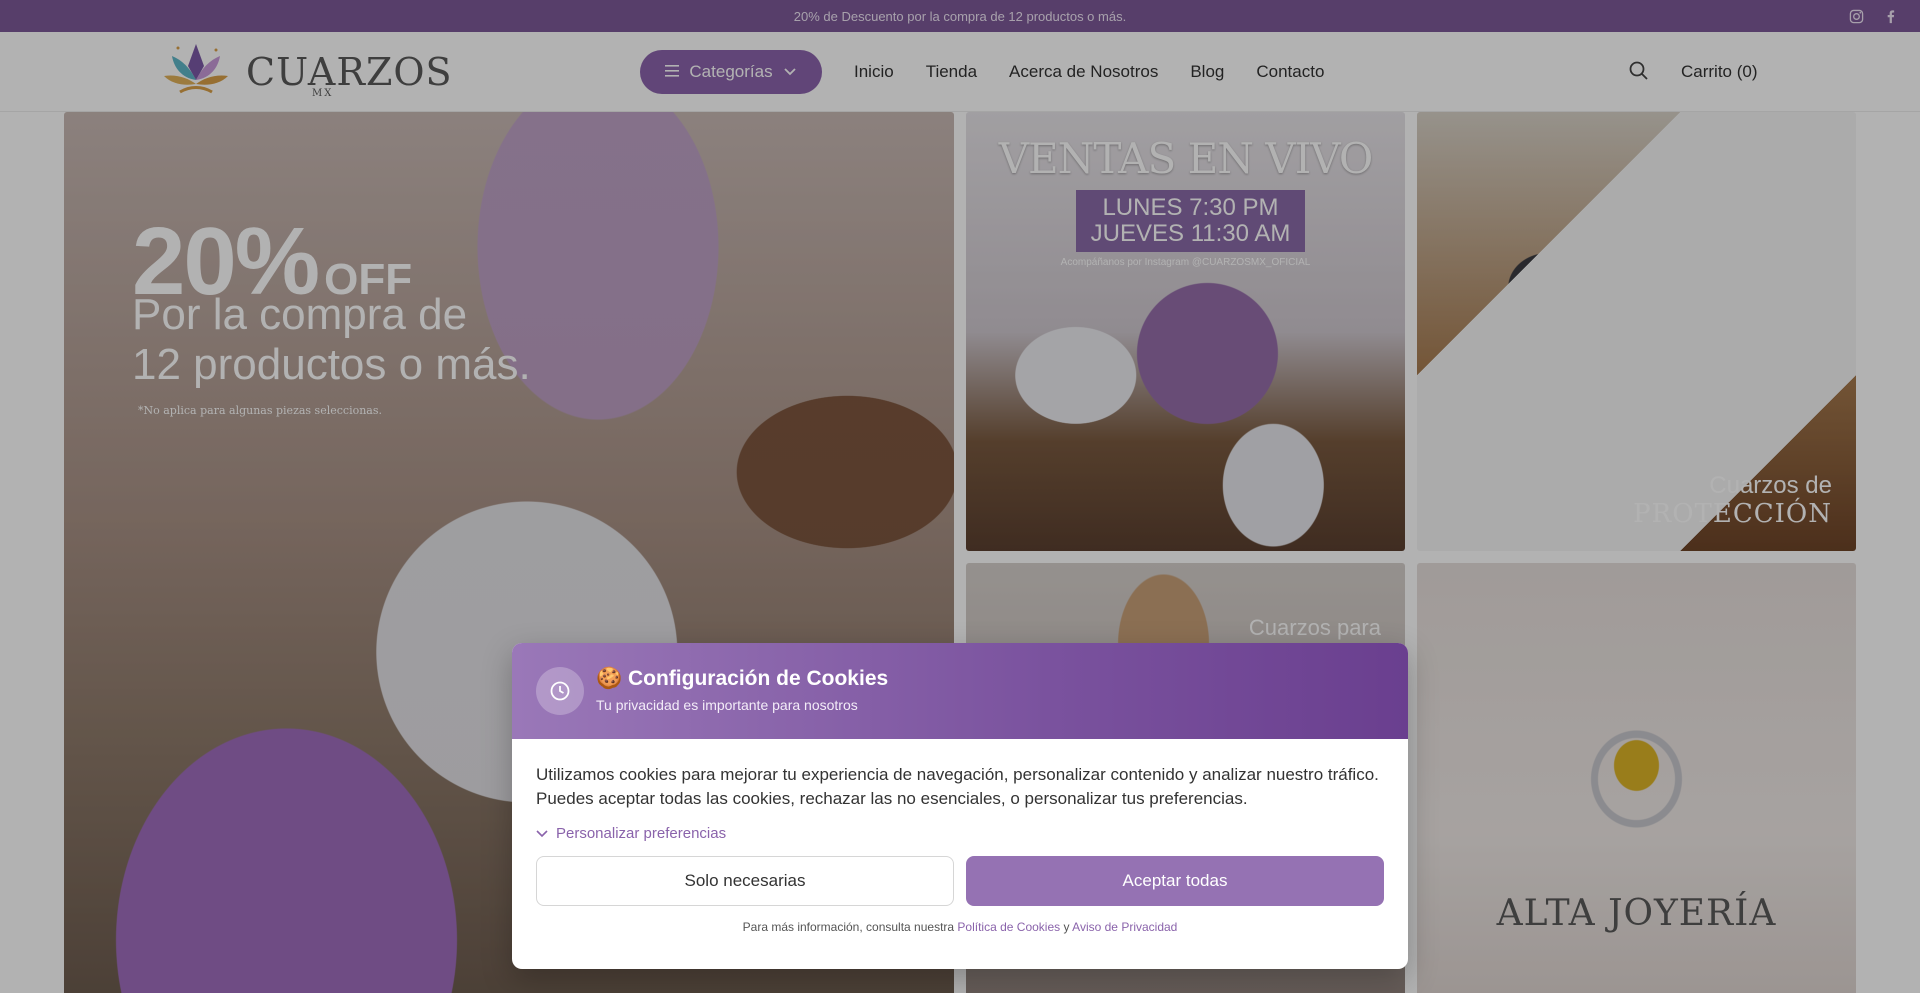  I want to click on customize-preferences-label: Personalizar preferencias, so click(641, 833).